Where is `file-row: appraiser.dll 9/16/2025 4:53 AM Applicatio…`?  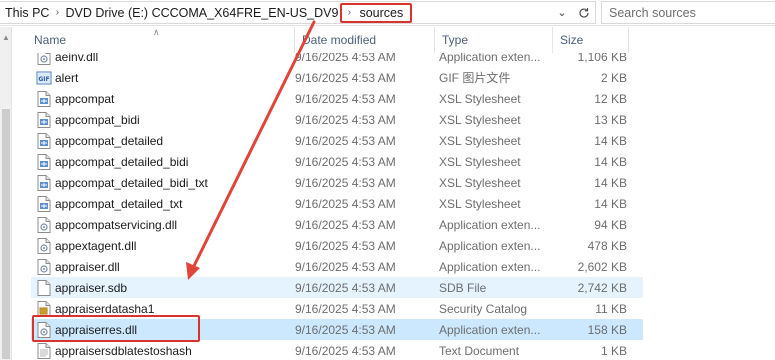 file-row: appraiser.dll 9/16/2025 4:53 AM Applicatio… is located at coordinates (337, 266).